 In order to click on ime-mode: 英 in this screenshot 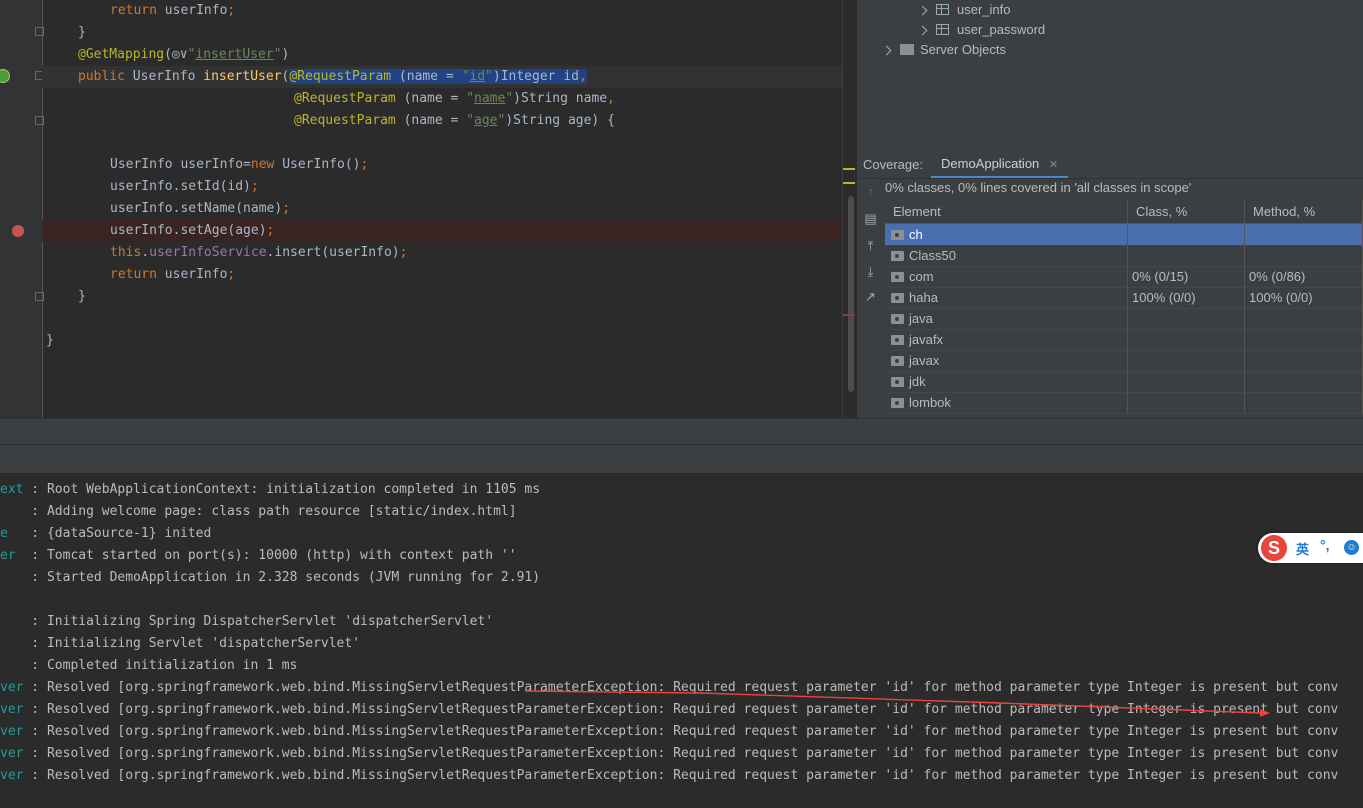, I will do `click(1302, 548)`.